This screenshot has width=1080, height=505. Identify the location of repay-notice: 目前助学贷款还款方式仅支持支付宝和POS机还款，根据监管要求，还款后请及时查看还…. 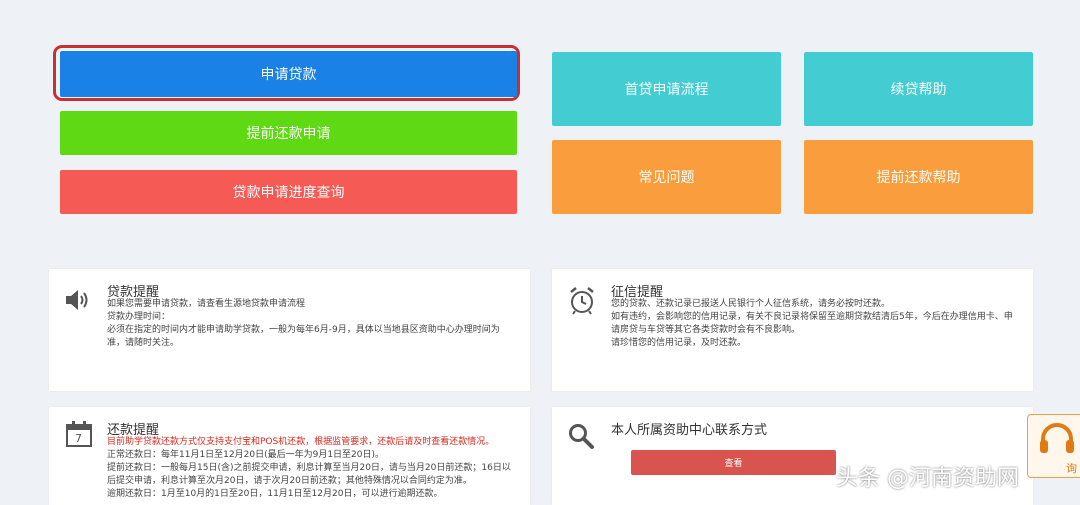
(301, 442).